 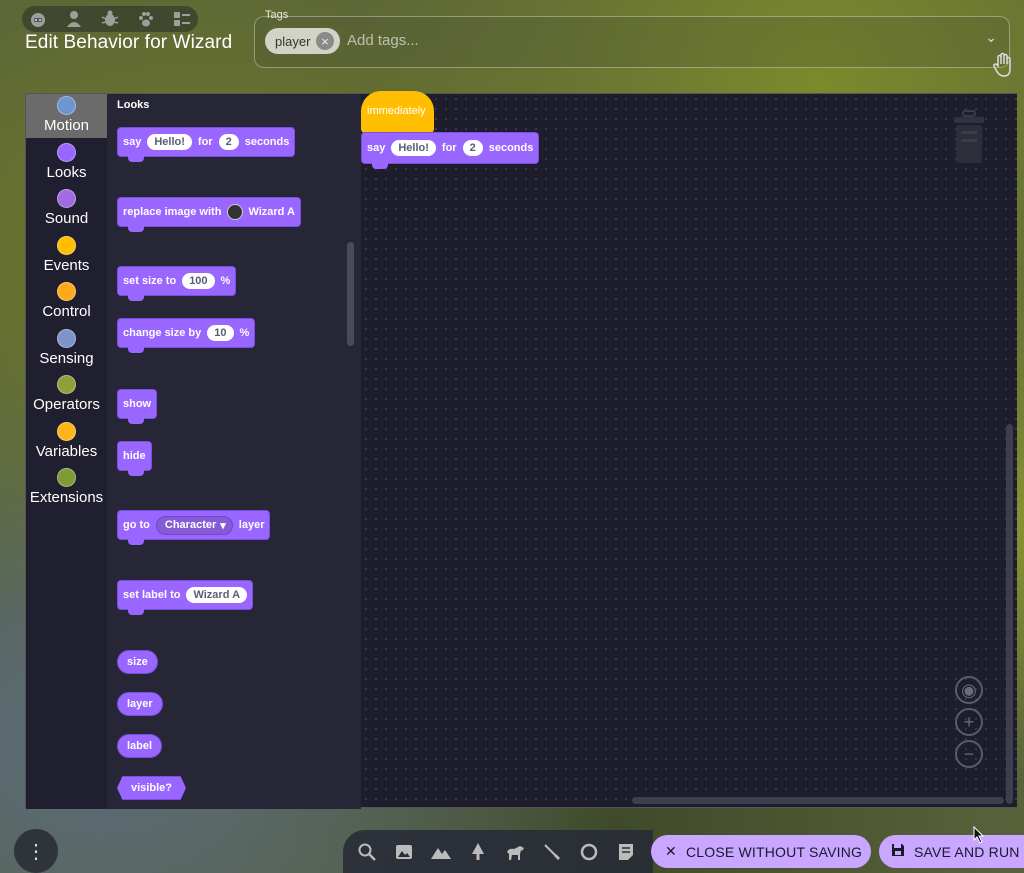 I want to click on robot-icon, so click(x=38, y=19).